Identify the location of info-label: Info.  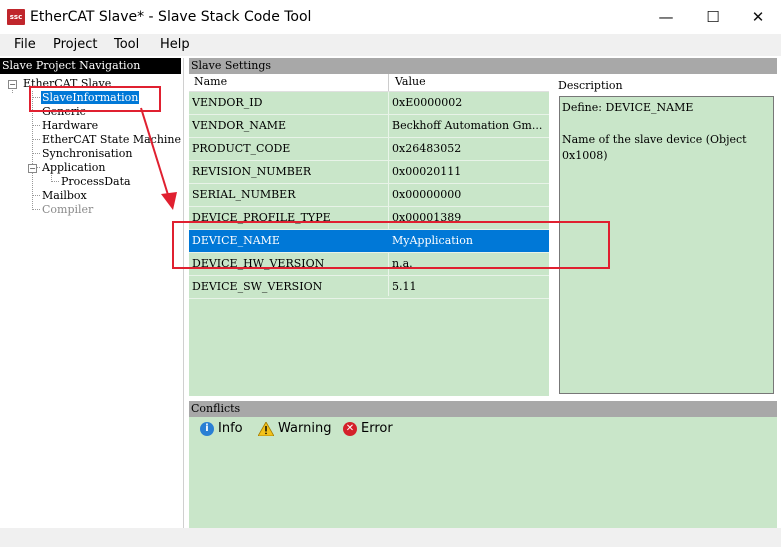
(230, 428).